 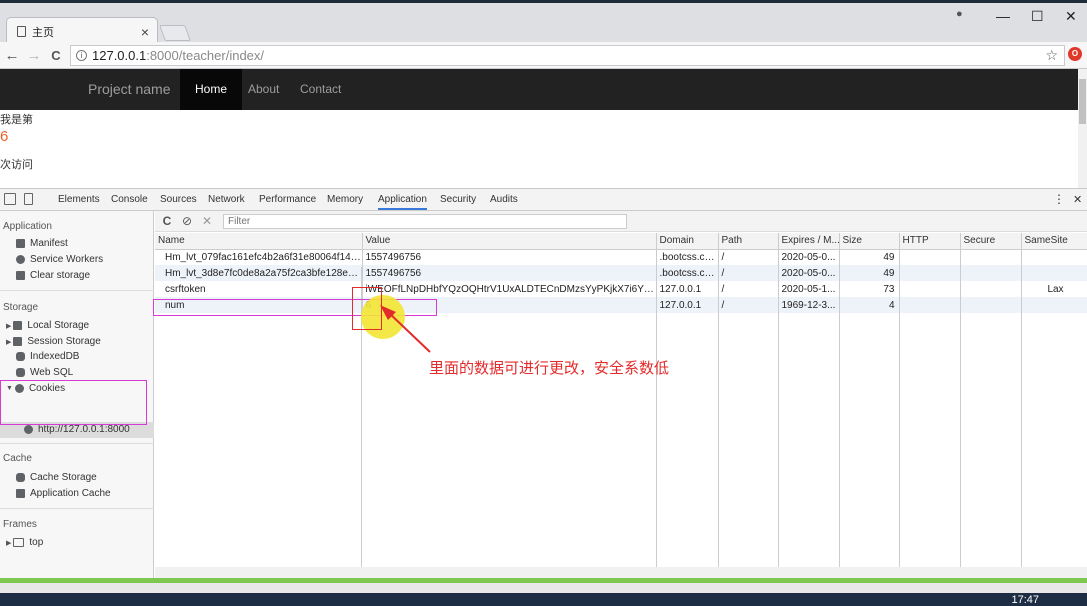 I want to click on devtools-tab-application: Application, so click(x=402, y=202).